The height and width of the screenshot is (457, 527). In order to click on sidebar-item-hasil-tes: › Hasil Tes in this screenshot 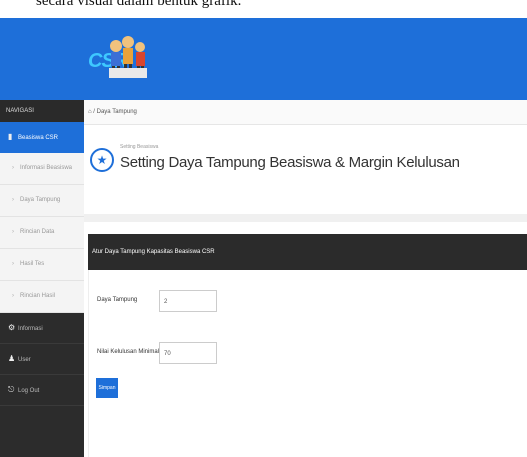, I will do `click(42, 265)`.